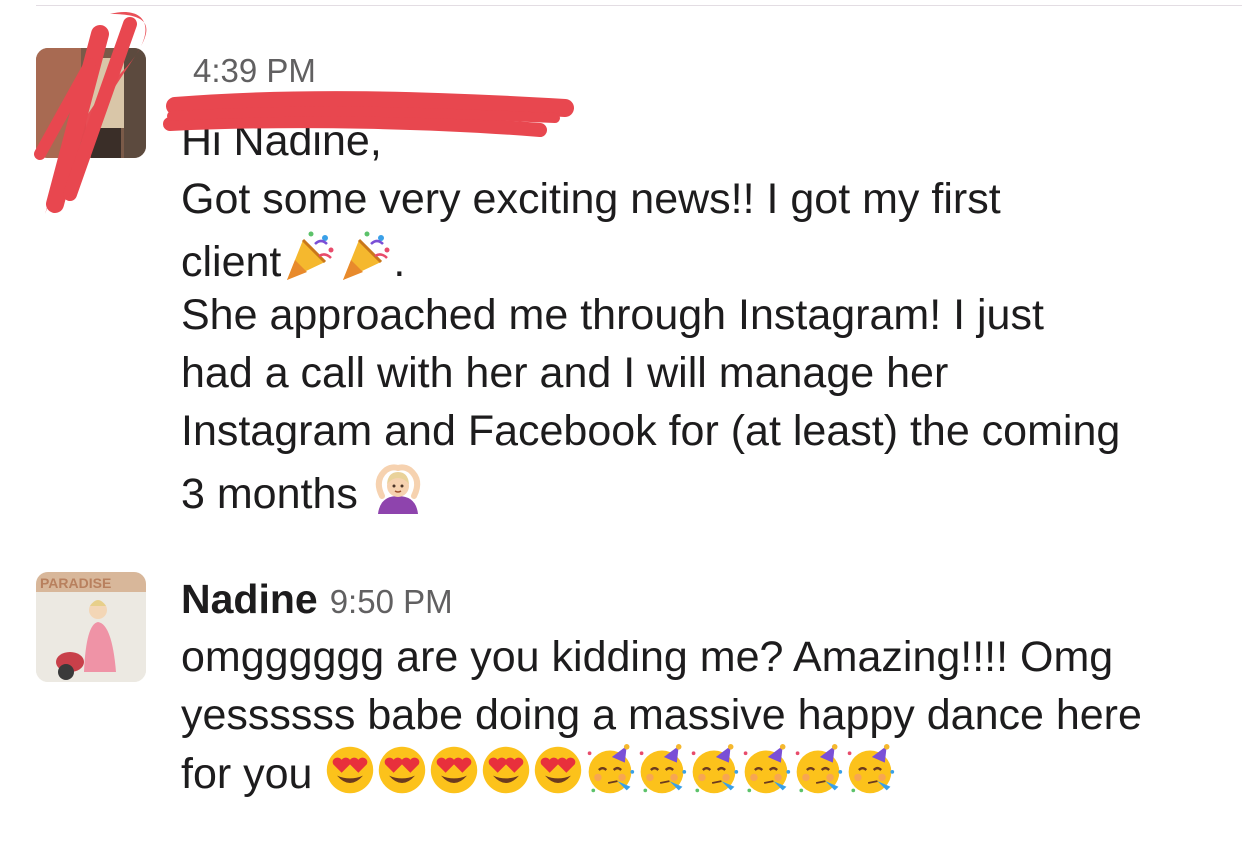 Image resolution: width=1242 pixels, height=848 pixels. I want to click on message-text: ., so click(399, 262).